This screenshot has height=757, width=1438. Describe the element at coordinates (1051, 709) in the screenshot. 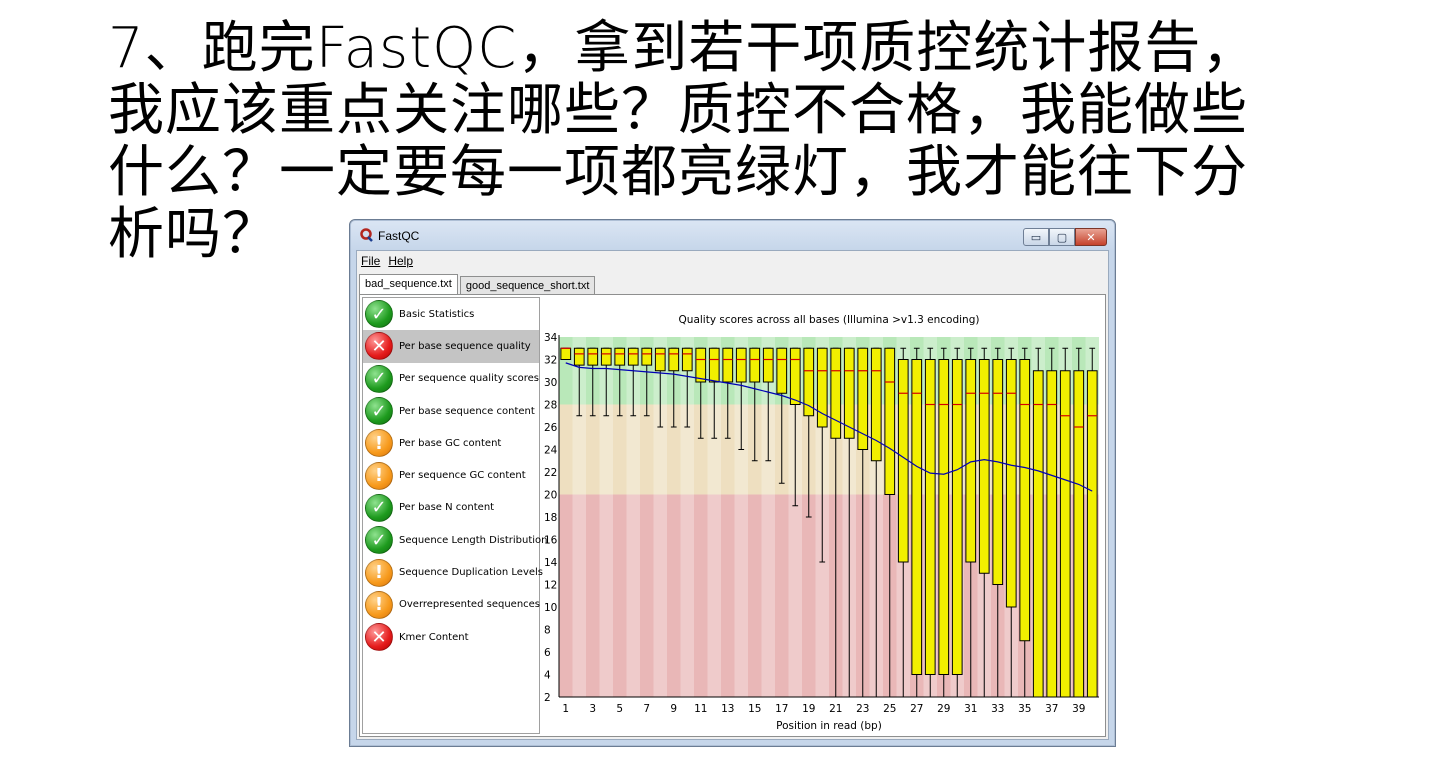

I see `x-tick-label: 37` at that location.